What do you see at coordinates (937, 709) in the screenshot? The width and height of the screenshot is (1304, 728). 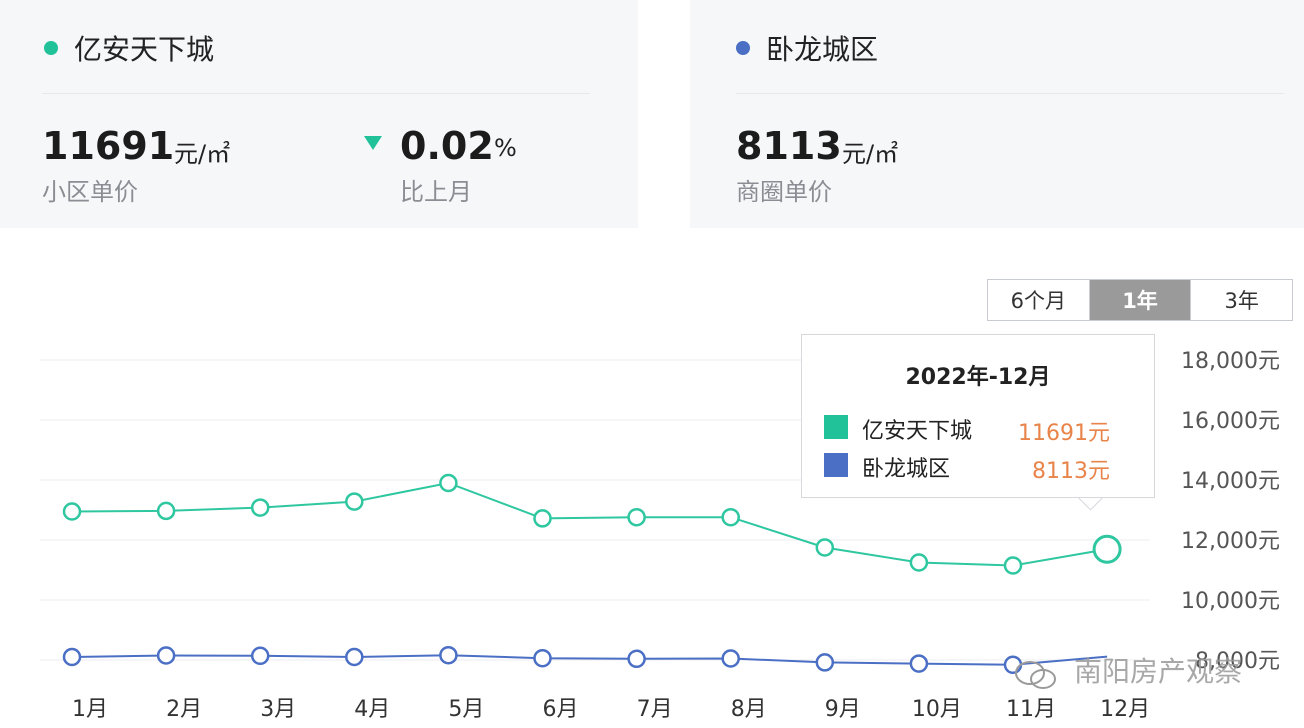 I see `x-tick-label: 10月` at bounding box center [937, 709].